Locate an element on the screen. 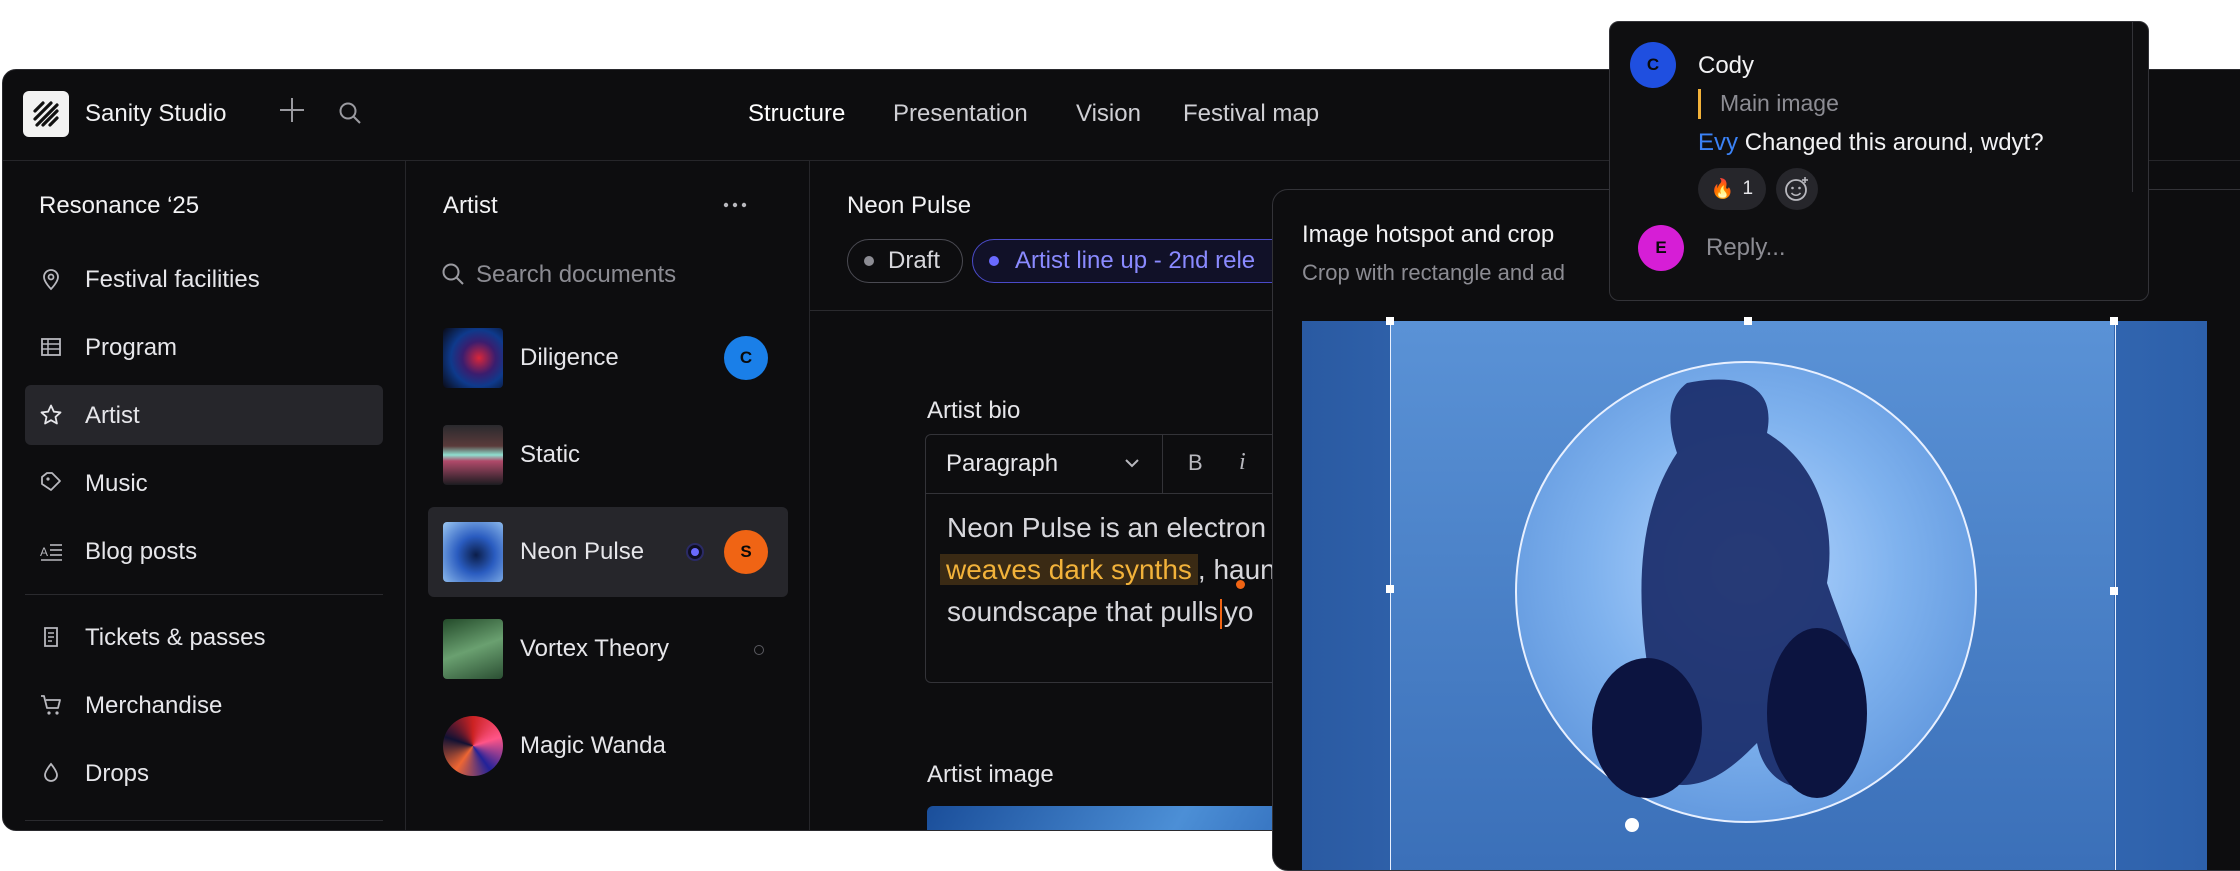  bio-line-3-b: yo is located at coordinates (1238, 611).